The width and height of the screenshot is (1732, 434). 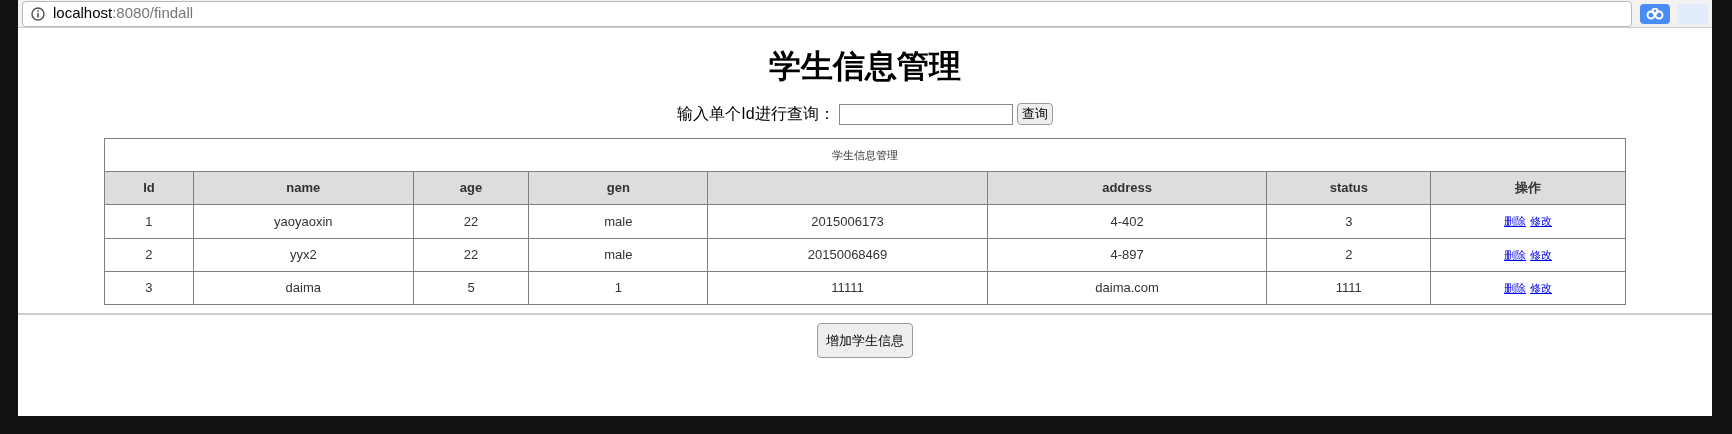 I want to click on extension-icon, so click(x=1655, y=13).